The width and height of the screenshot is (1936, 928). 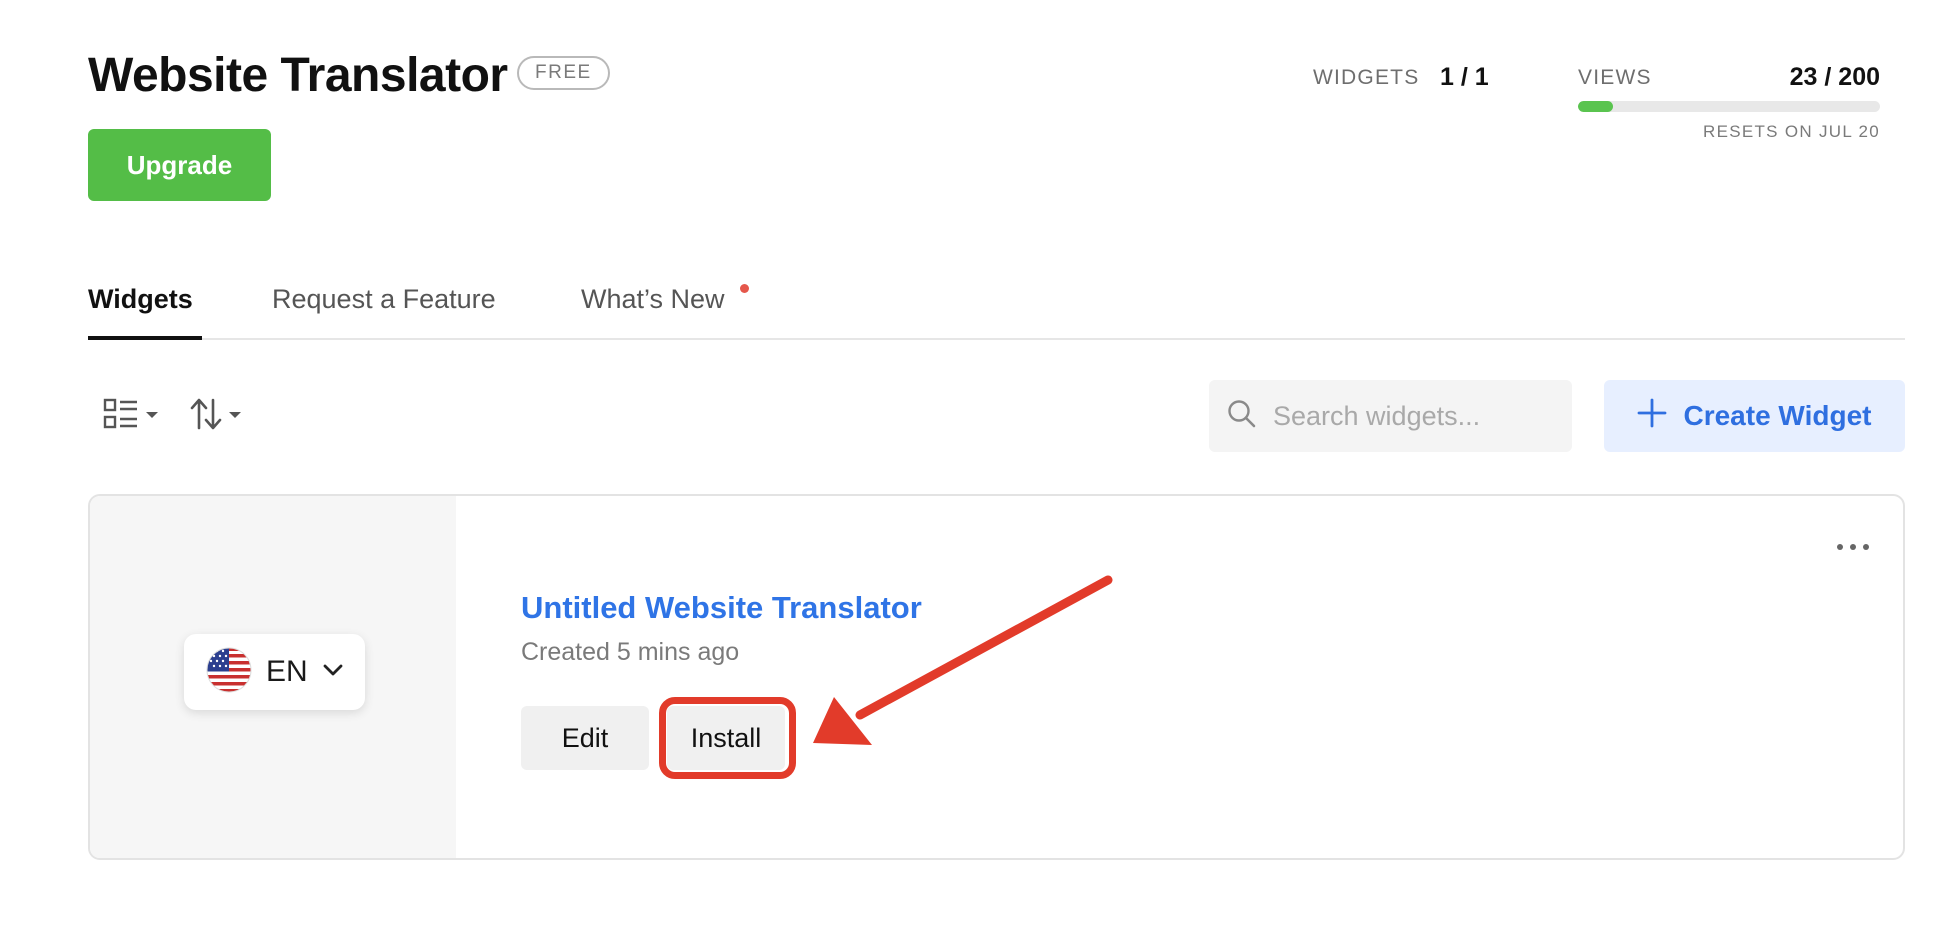 I want to click on views-stat-value: 23 / 200, so click(x=1834, y=77).